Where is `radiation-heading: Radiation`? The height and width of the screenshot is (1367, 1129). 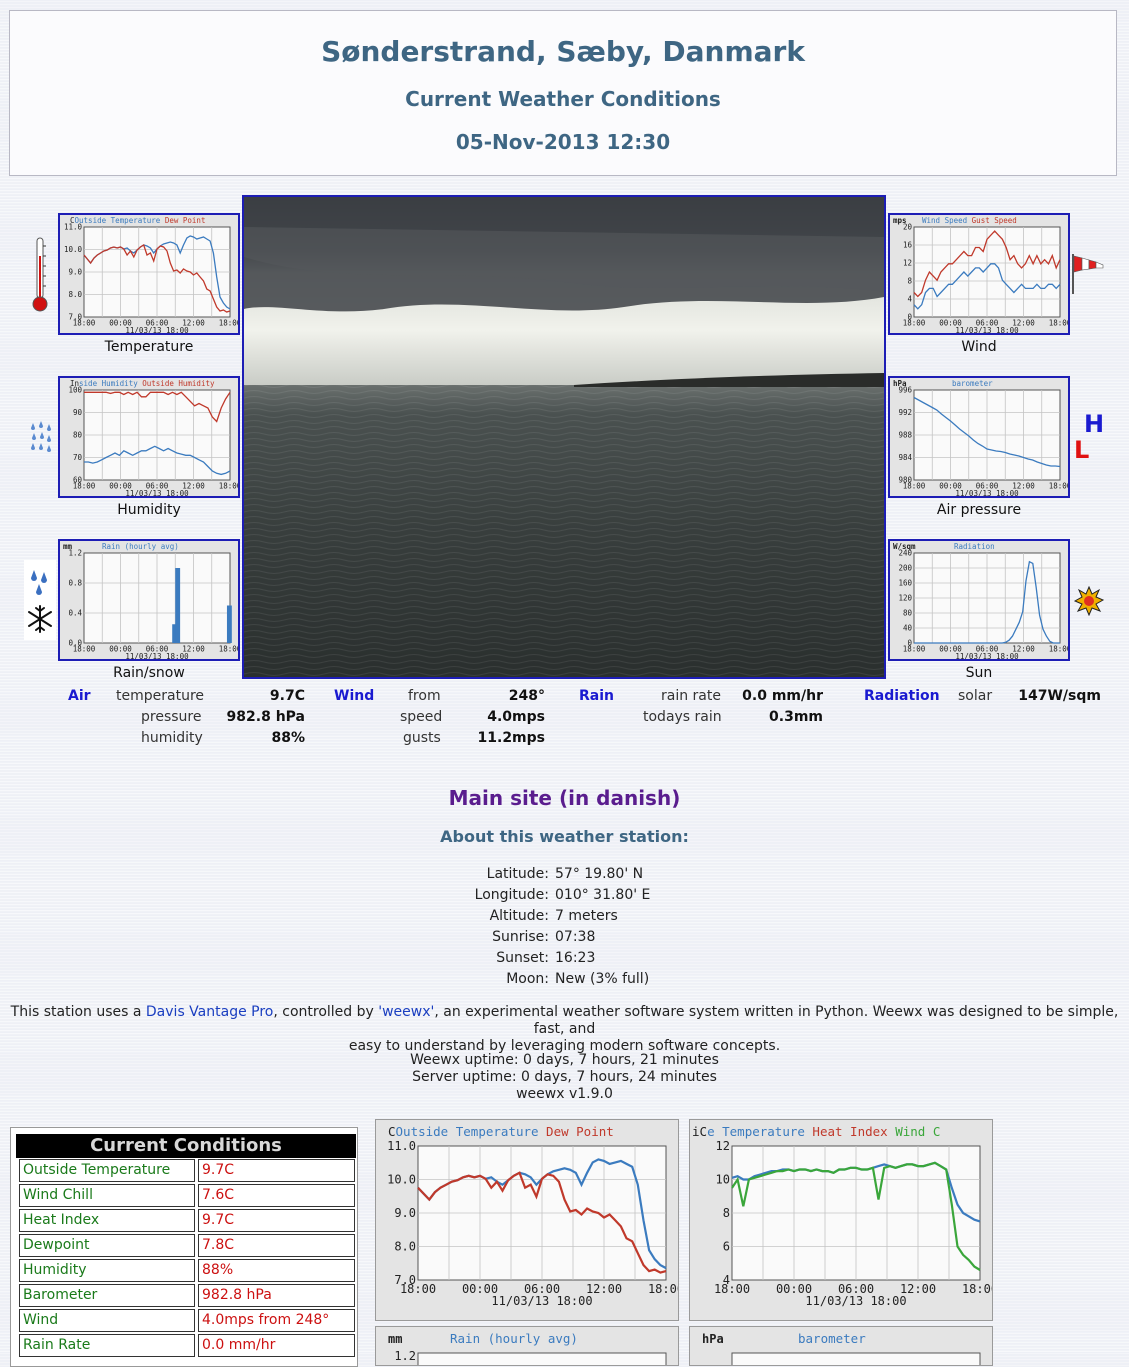
radiation-heading: Radiation is located at coordinates (902, 696).